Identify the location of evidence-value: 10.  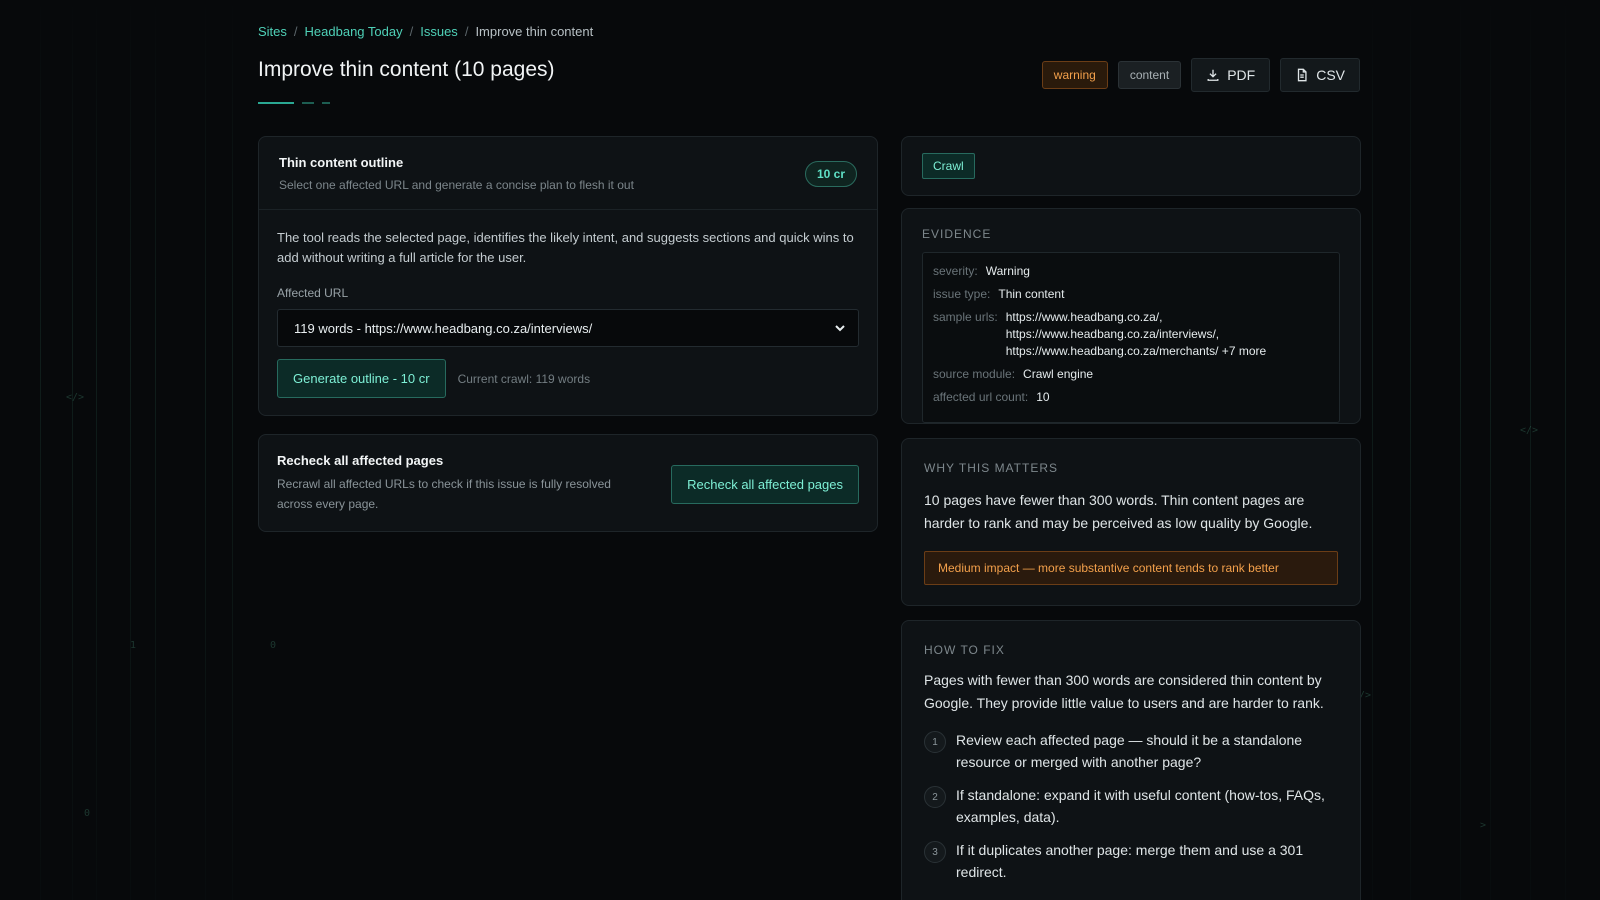
(1043, 397).